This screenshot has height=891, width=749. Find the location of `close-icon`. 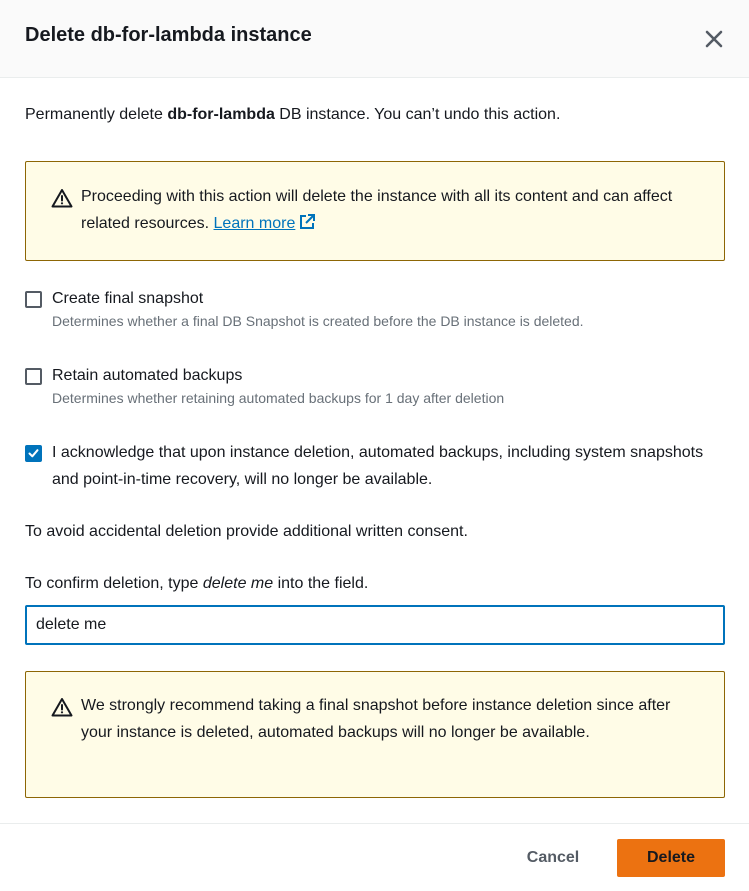

close-icon is located at coordinates (714, 39).